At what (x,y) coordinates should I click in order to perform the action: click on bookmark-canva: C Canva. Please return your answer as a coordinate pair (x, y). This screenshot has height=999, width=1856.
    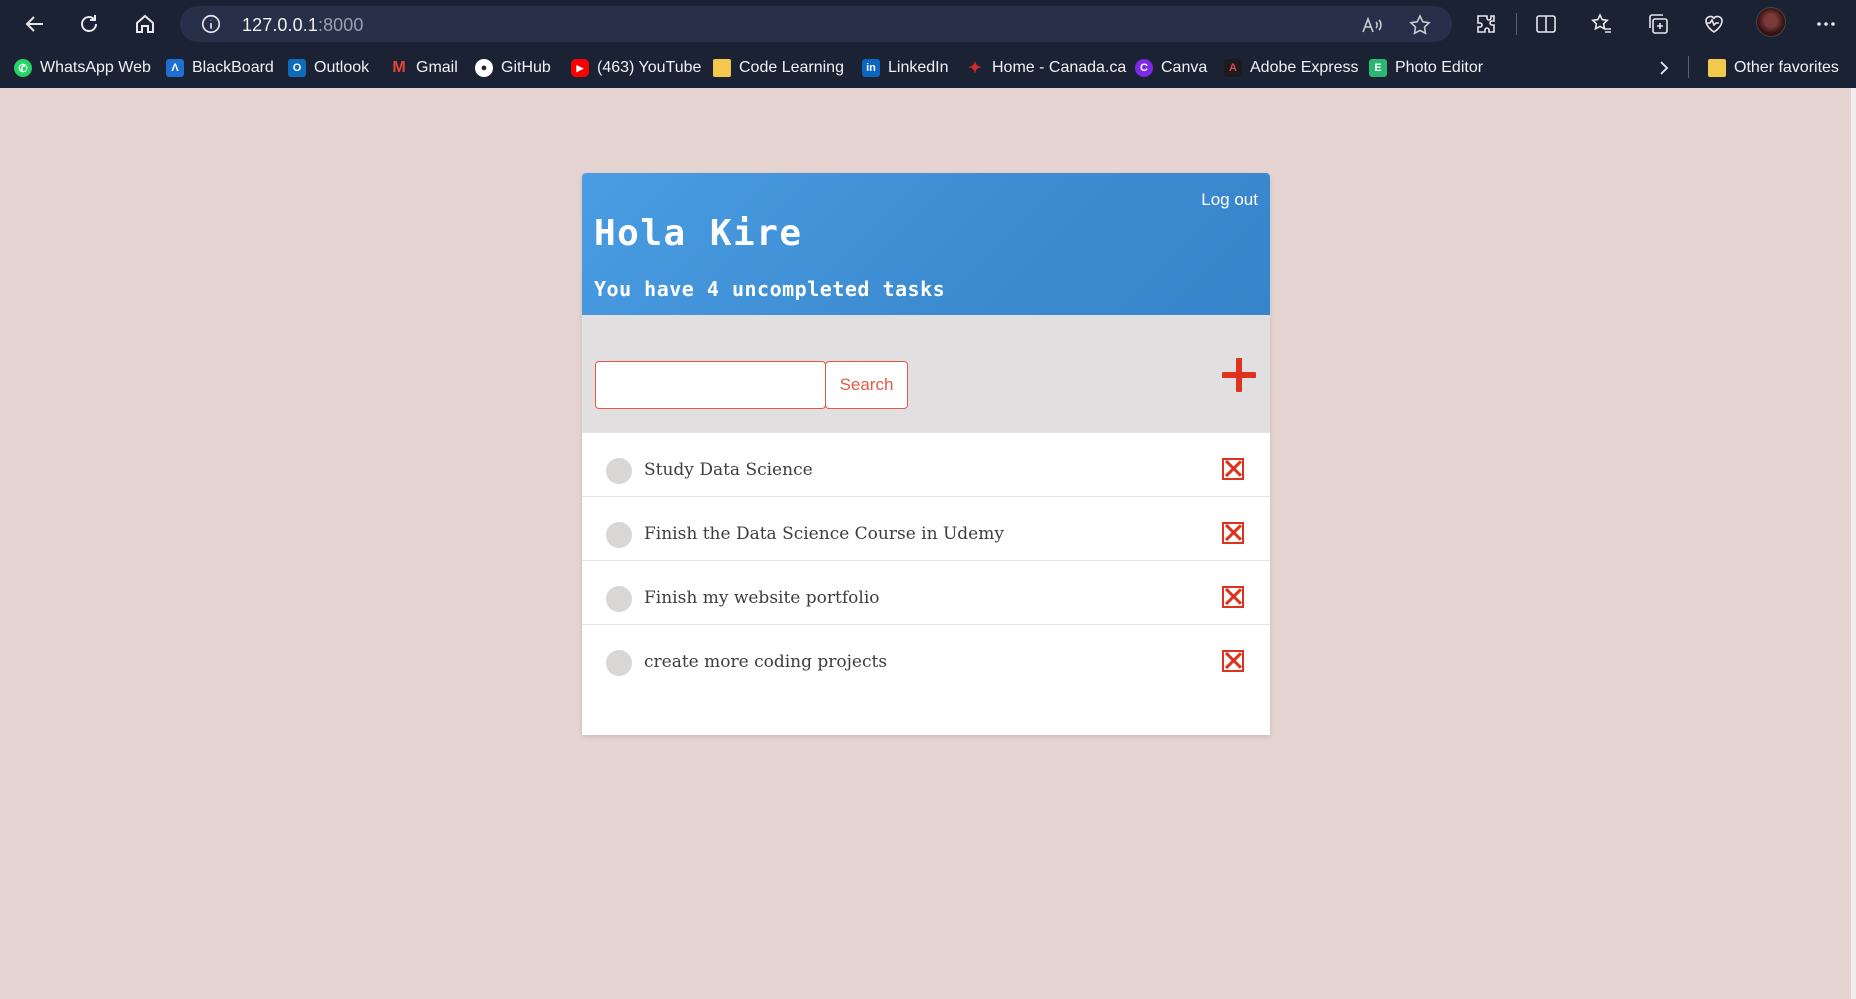
    Looking at the image, I should click on (1171, 68).